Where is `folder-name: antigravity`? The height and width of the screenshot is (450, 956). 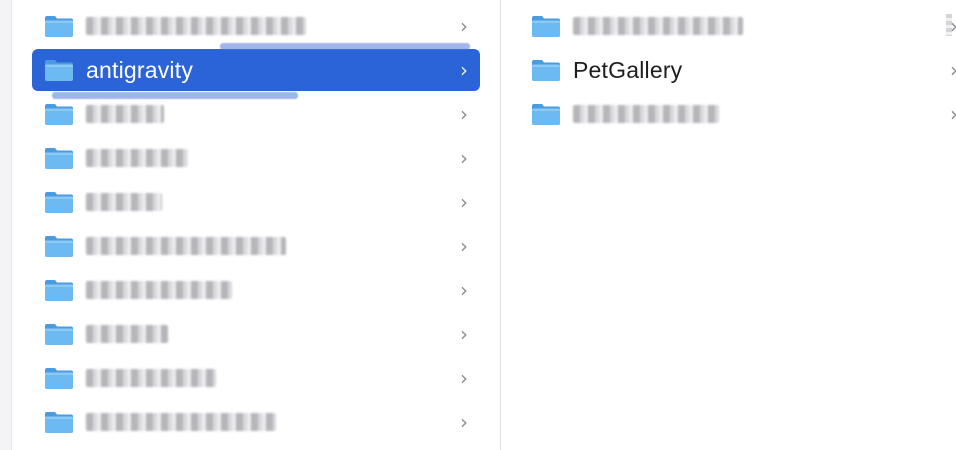 folder-name: antigravity is located at coordinates (140, 69).